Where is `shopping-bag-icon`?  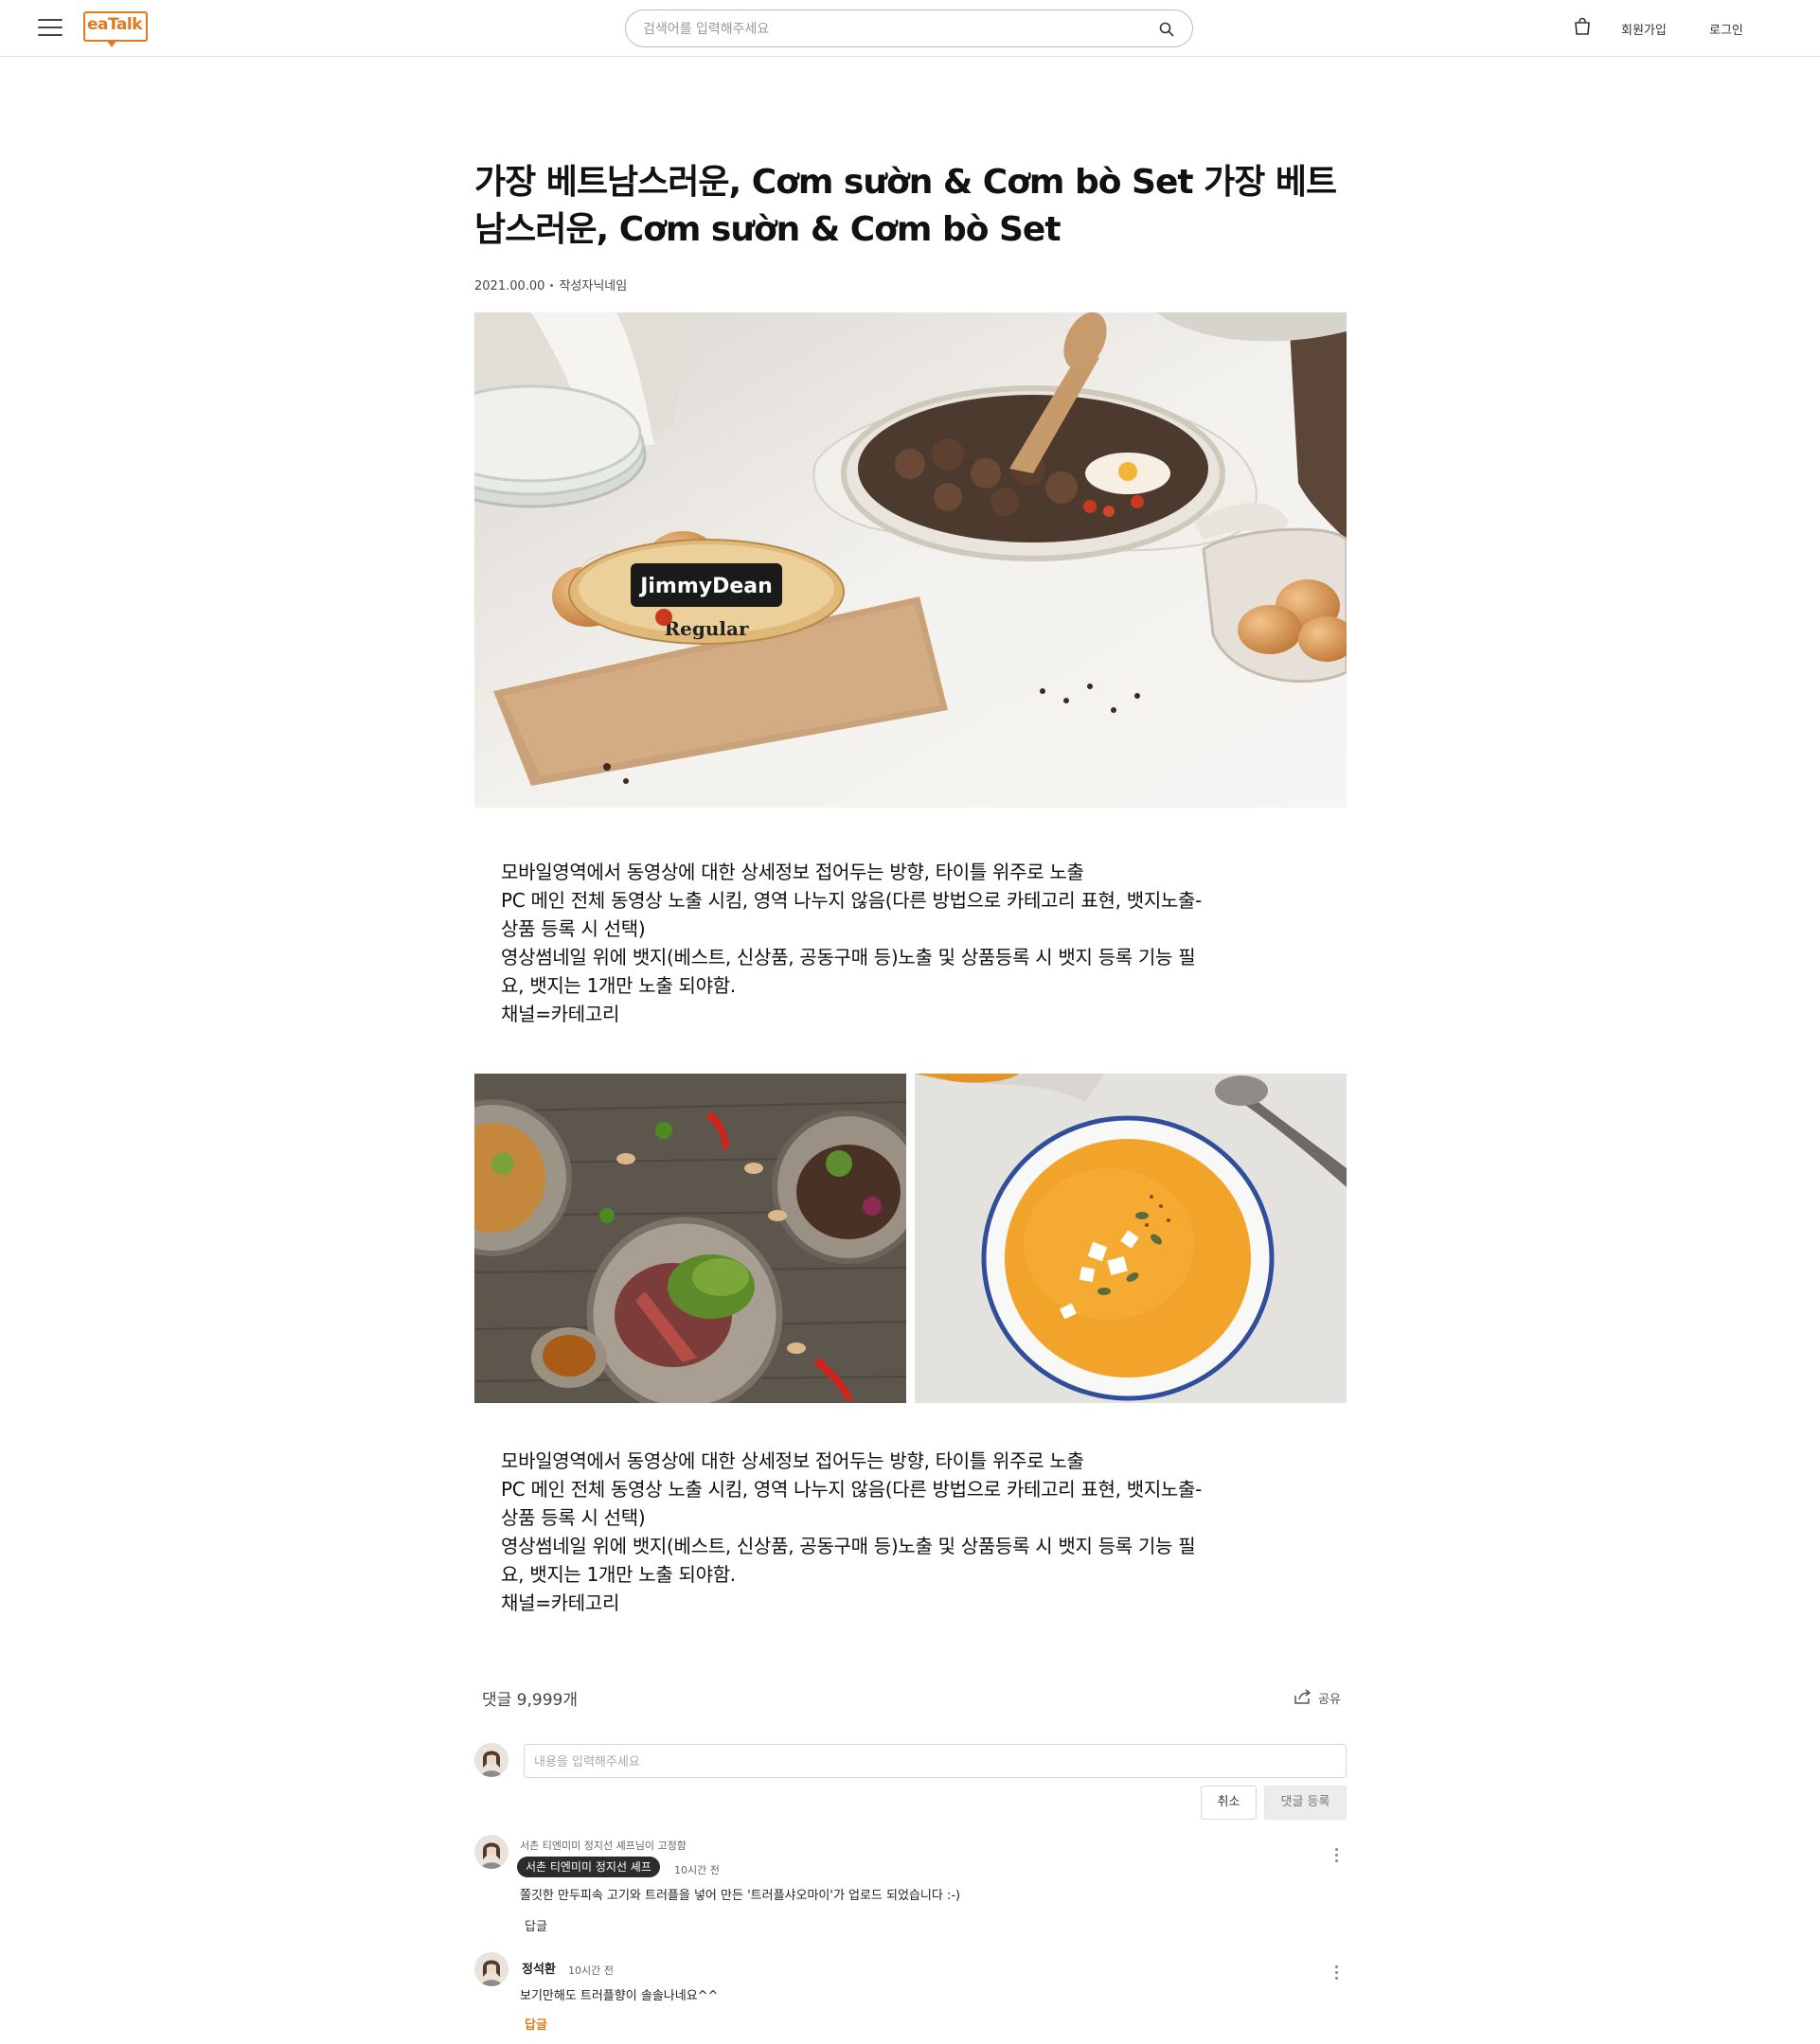 shopping-bag-icon is located at coordinates (1582, 26).